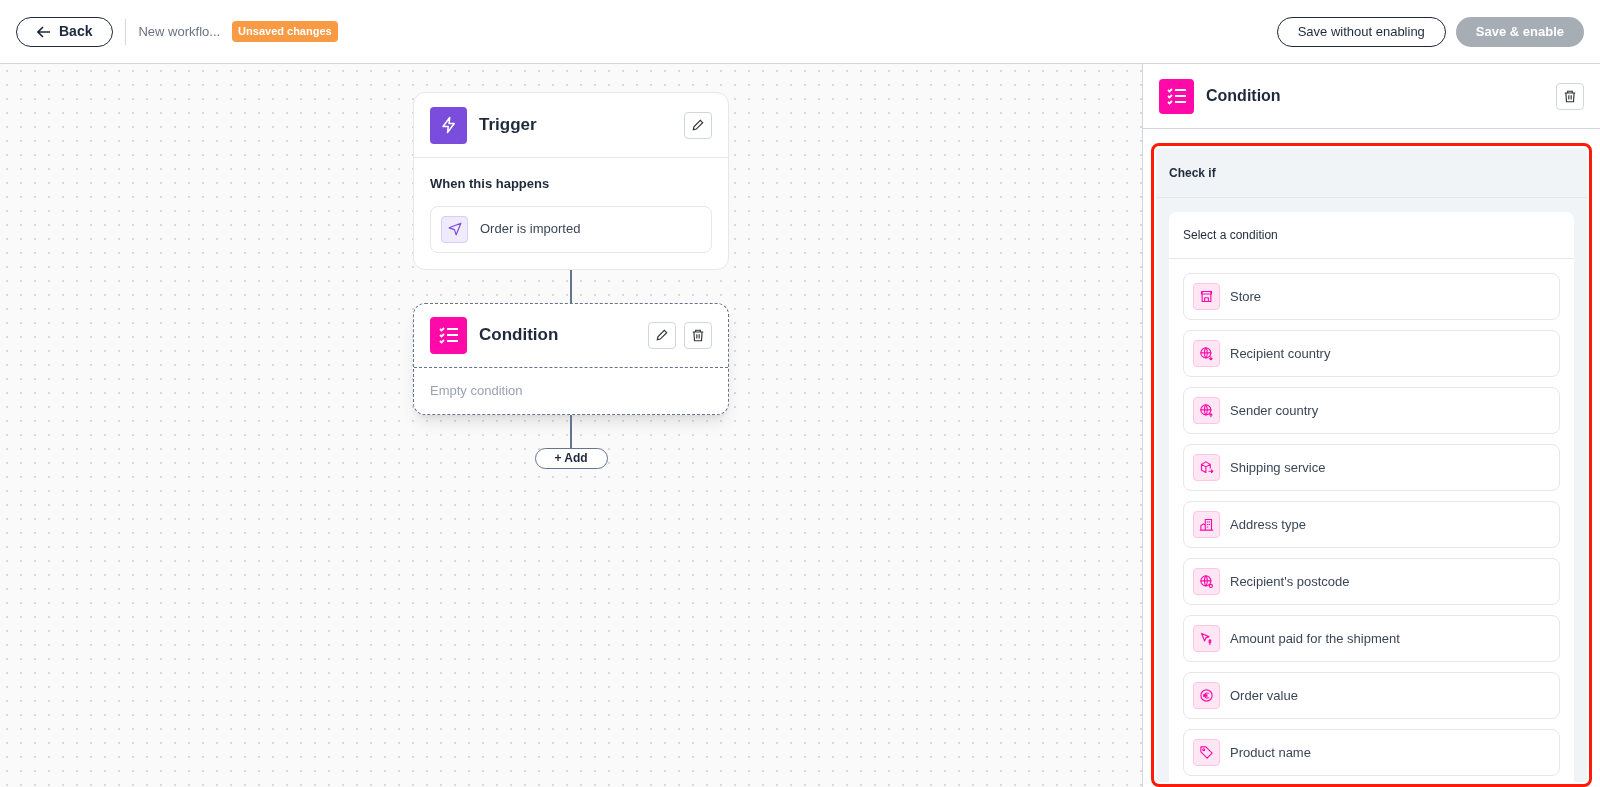 The image size is (1600, 787). What do you see at coordinates (508, 125) in the screenshot?
I see `trigger-title: Trigger` at bounding box center [508, 125].